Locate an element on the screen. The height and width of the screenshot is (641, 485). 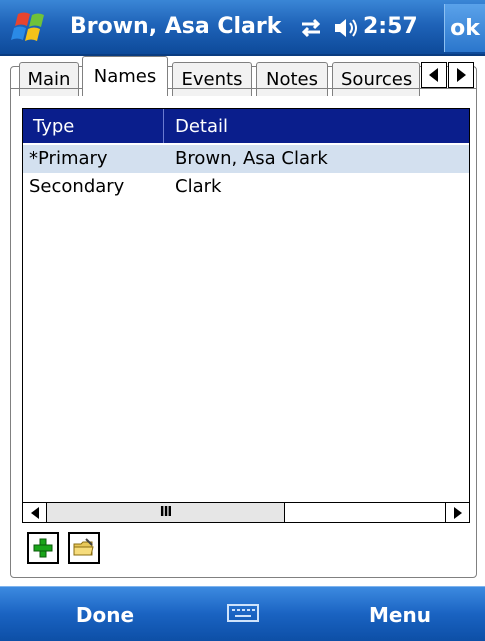
menu-softkey: Menu is located at coordinates (400, 614).